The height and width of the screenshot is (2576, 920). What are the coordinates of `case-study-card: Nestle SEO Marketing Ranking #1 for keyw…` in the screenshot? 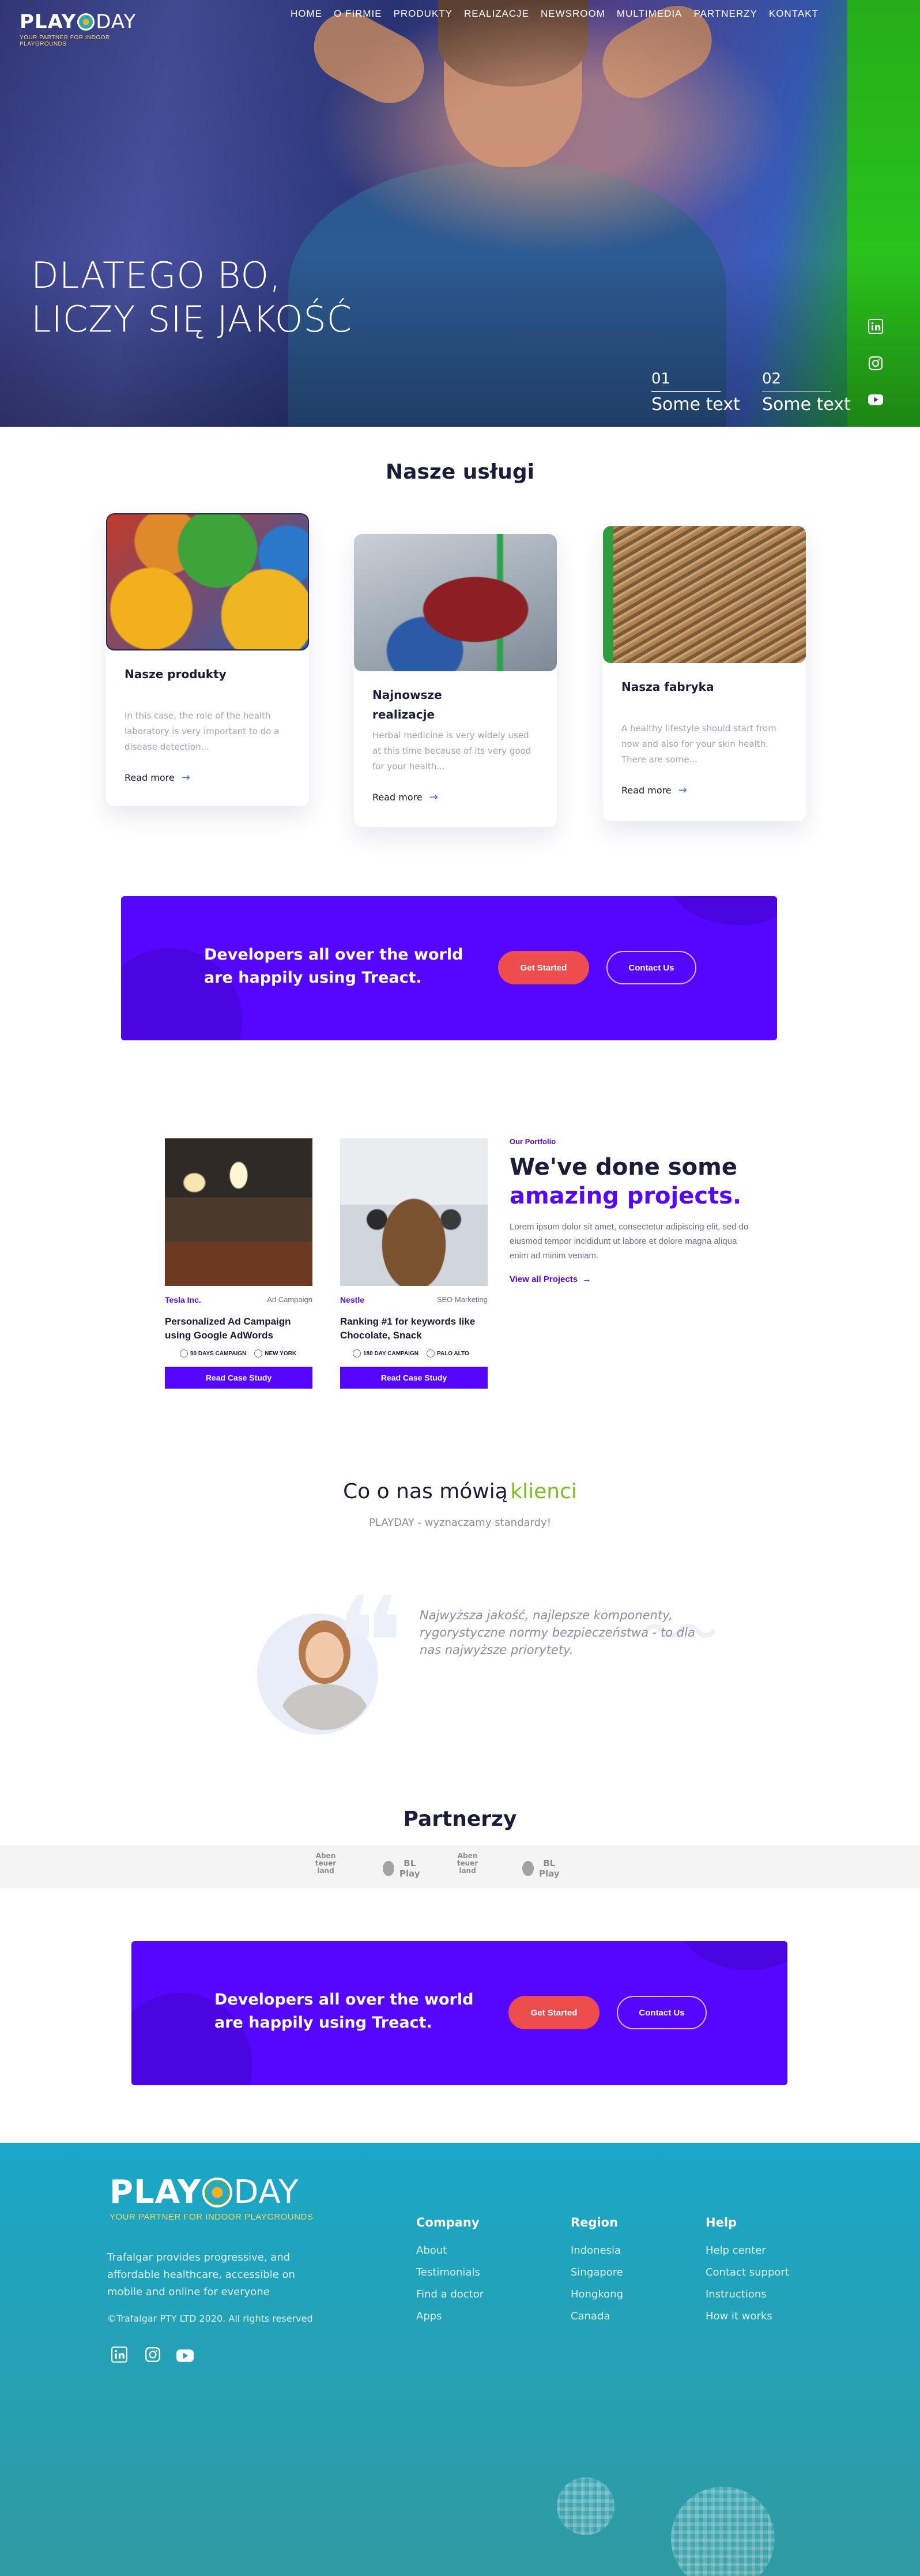 It's located at (414, 1263).